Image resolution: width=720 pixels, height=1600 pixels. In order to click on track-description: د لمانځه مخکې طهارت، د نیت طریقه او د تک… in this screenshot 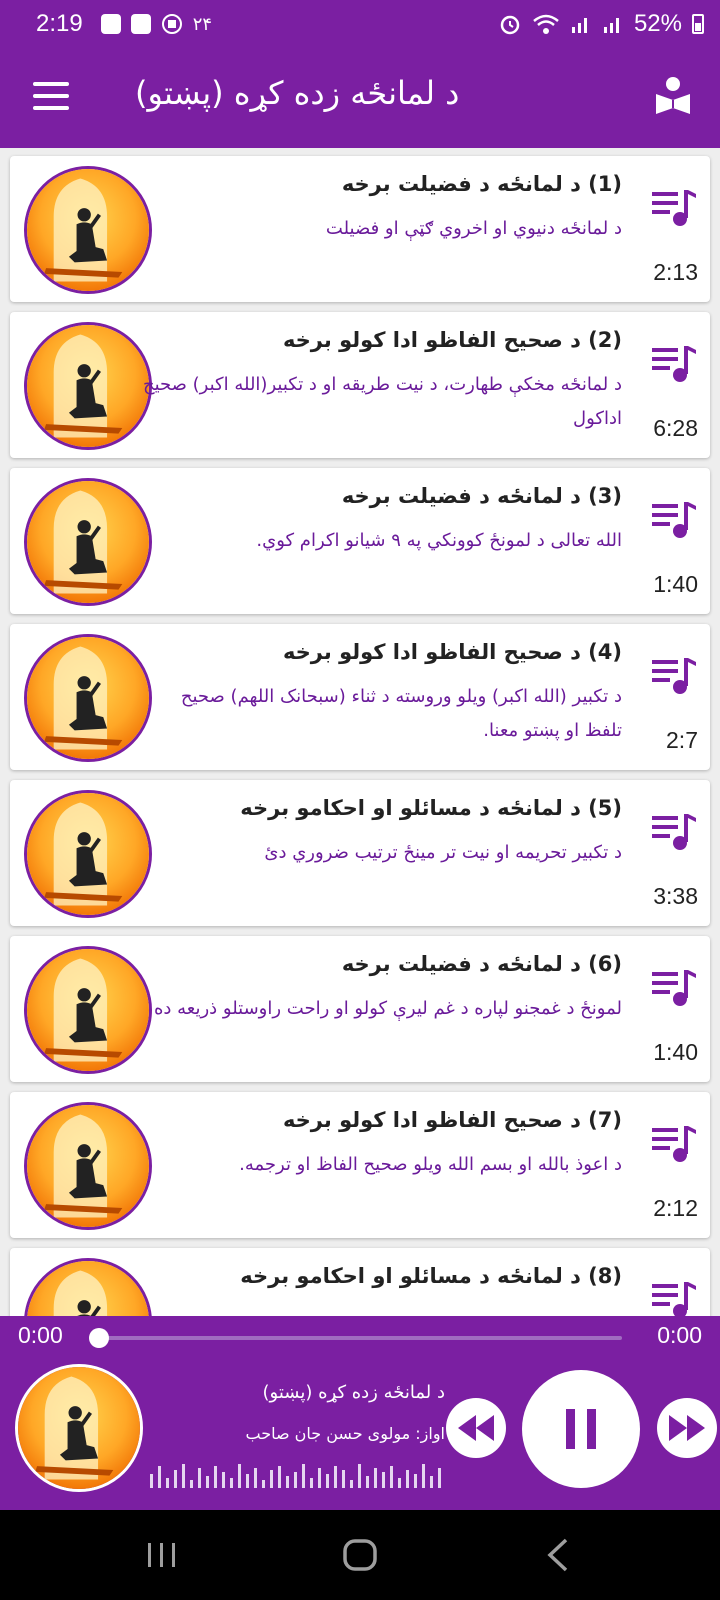, I will do `click(382, 401)`.